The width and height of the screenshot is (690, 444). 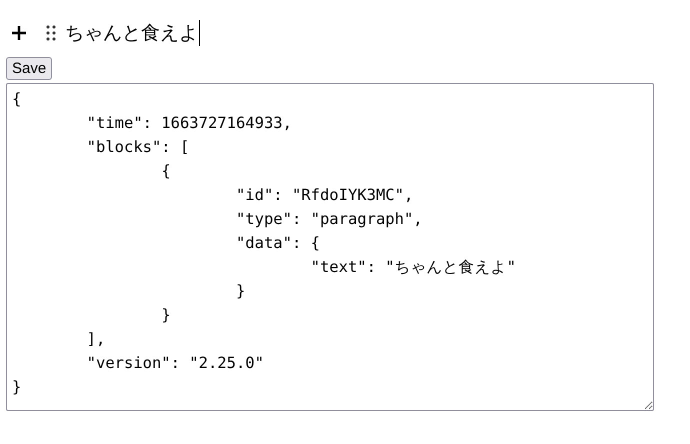 I want to click on save-button: Save, so click(x=29, y=68).